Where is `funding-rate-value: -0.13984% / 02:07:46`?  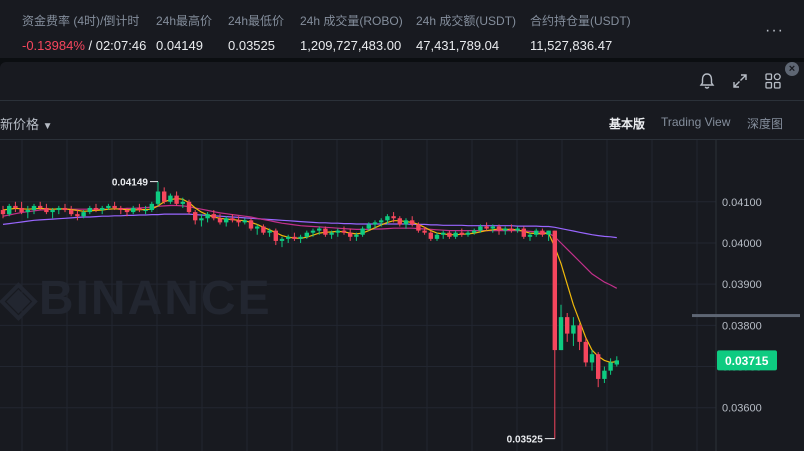
funding-rate-value: -0.13984% / 02:07:46 is located at coordinates (84, 45).